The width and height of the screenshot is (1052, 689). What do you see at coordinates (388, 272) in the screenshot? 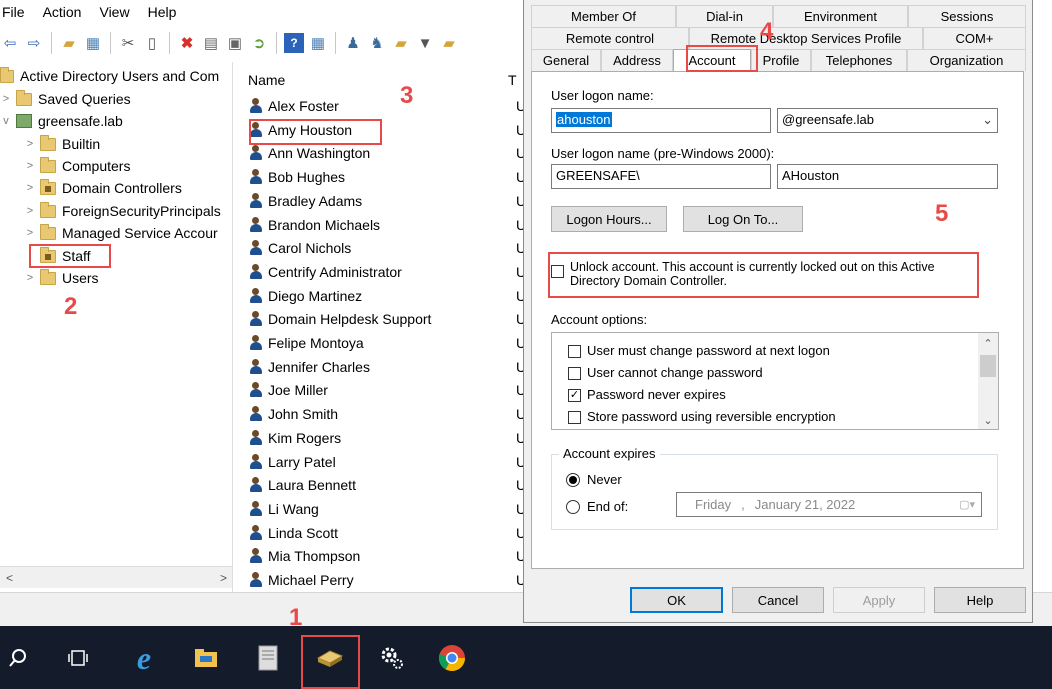
I see `user-row: Centrify Administrator U` at bounding box center [388, 272].